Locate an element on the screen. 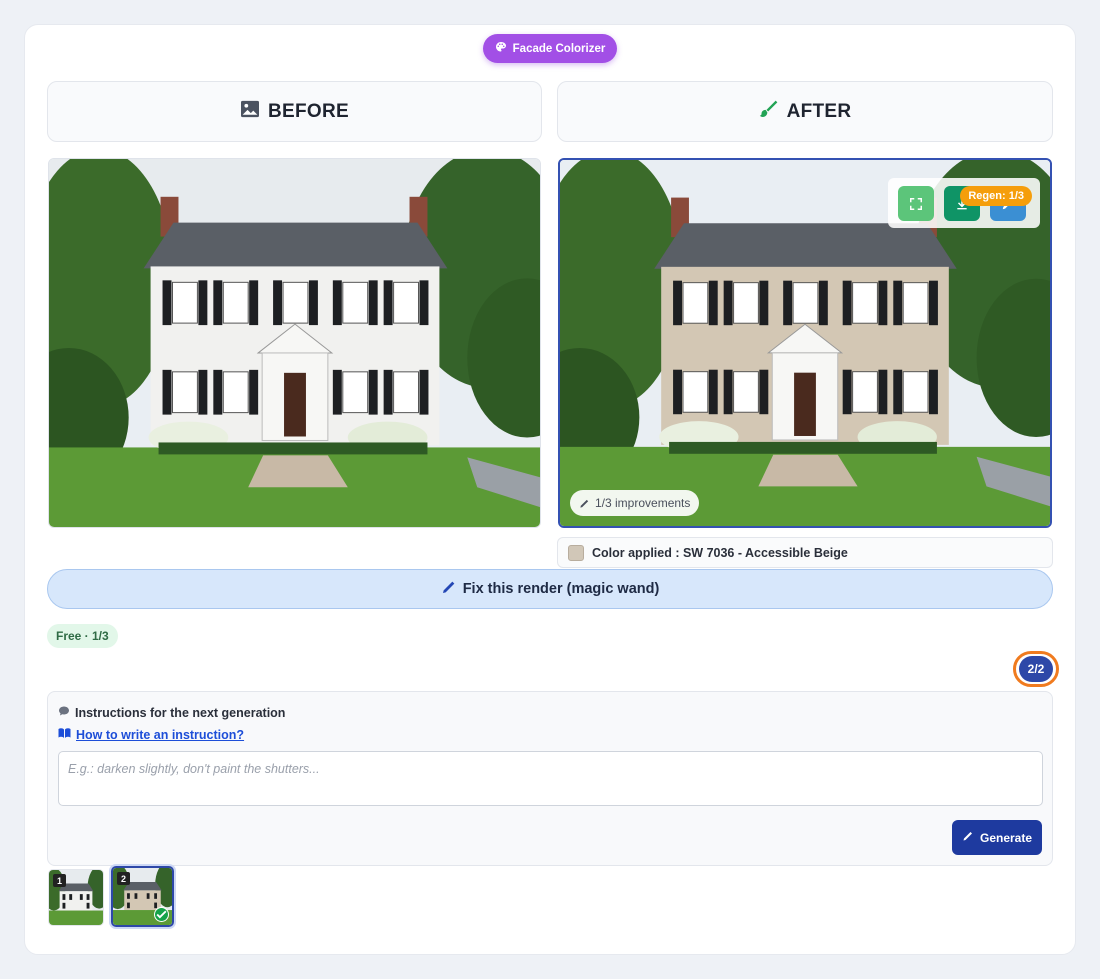 The width and height of the screenshot is (1100, 979). fullscreen-button is located at coordinates (916, 203).